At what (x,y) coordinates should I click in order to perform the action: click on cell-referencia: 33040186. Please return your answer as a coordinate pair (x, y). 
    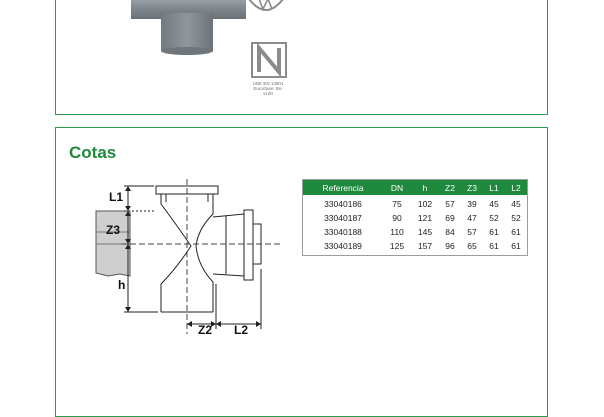
    Looking at the image, I should click on (343, 204).